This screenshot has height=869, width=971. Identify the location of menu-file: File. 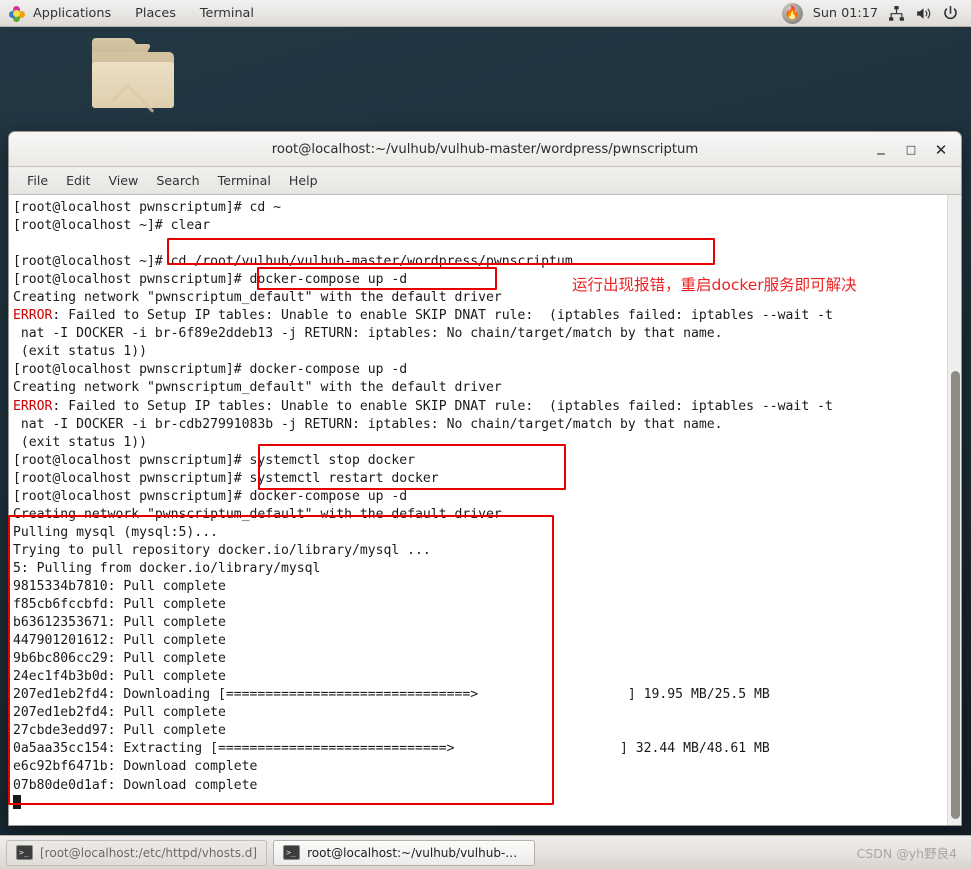
(37, 180).